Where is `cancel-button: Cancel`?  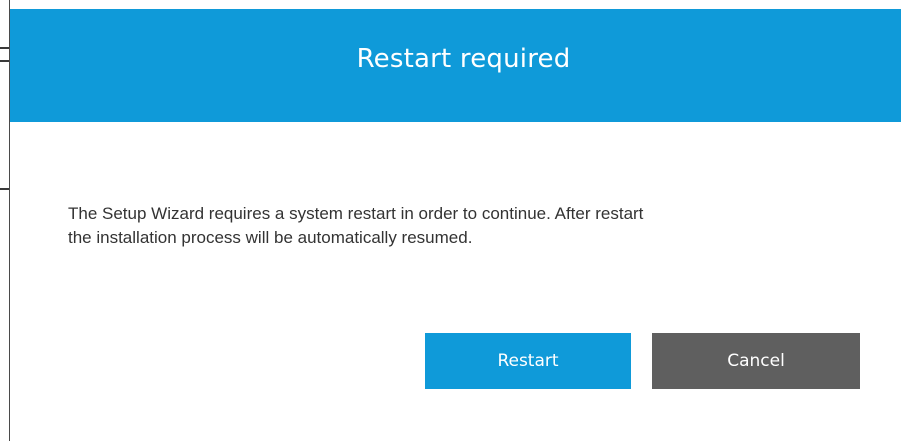 cancel-button: Cancel is located at coordinates (756, 361).